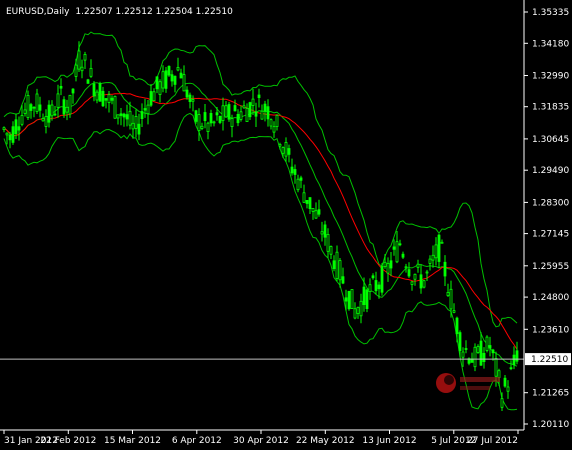 Image resolution: width=572 pixels, height=450 pixels. Describe the element at coordinates (550, 267) in the screenshot. I see `y-tick-label: 1.25955` at that location.